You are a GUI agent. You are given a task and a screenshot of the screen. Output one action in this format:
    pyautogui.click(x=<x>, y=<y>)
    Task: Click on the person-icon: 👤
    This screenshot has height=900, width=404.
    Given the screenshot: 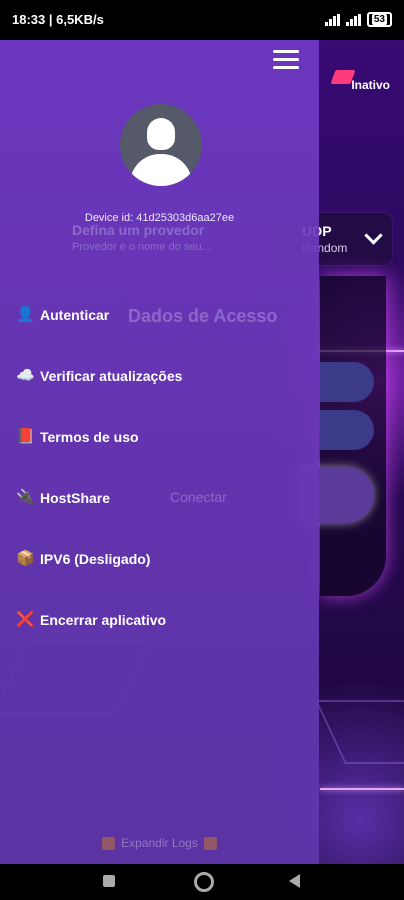 What is the action you would take?
    pyautogui.click(x=25, y=314)
    